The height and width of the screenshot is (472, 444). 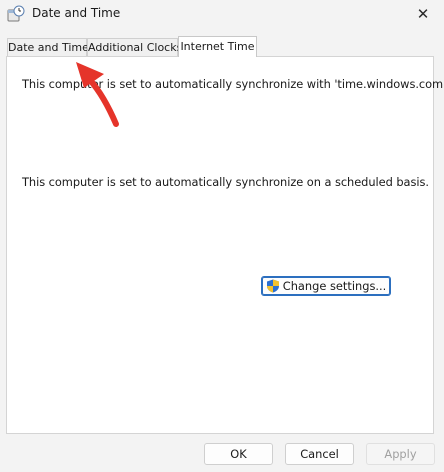 What do you see at coordinates (76, 13) in the screenshot?
I see `window-title: Date and Time` at bounding box center [76, 13].